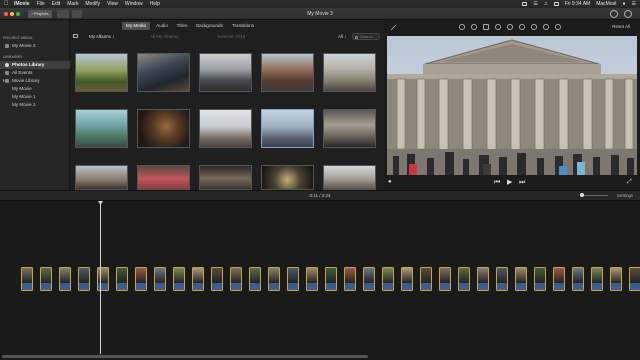  Describe the element at coordinates (92, 4) in the screenshot. I see `menu-modify: Modify` at that location.